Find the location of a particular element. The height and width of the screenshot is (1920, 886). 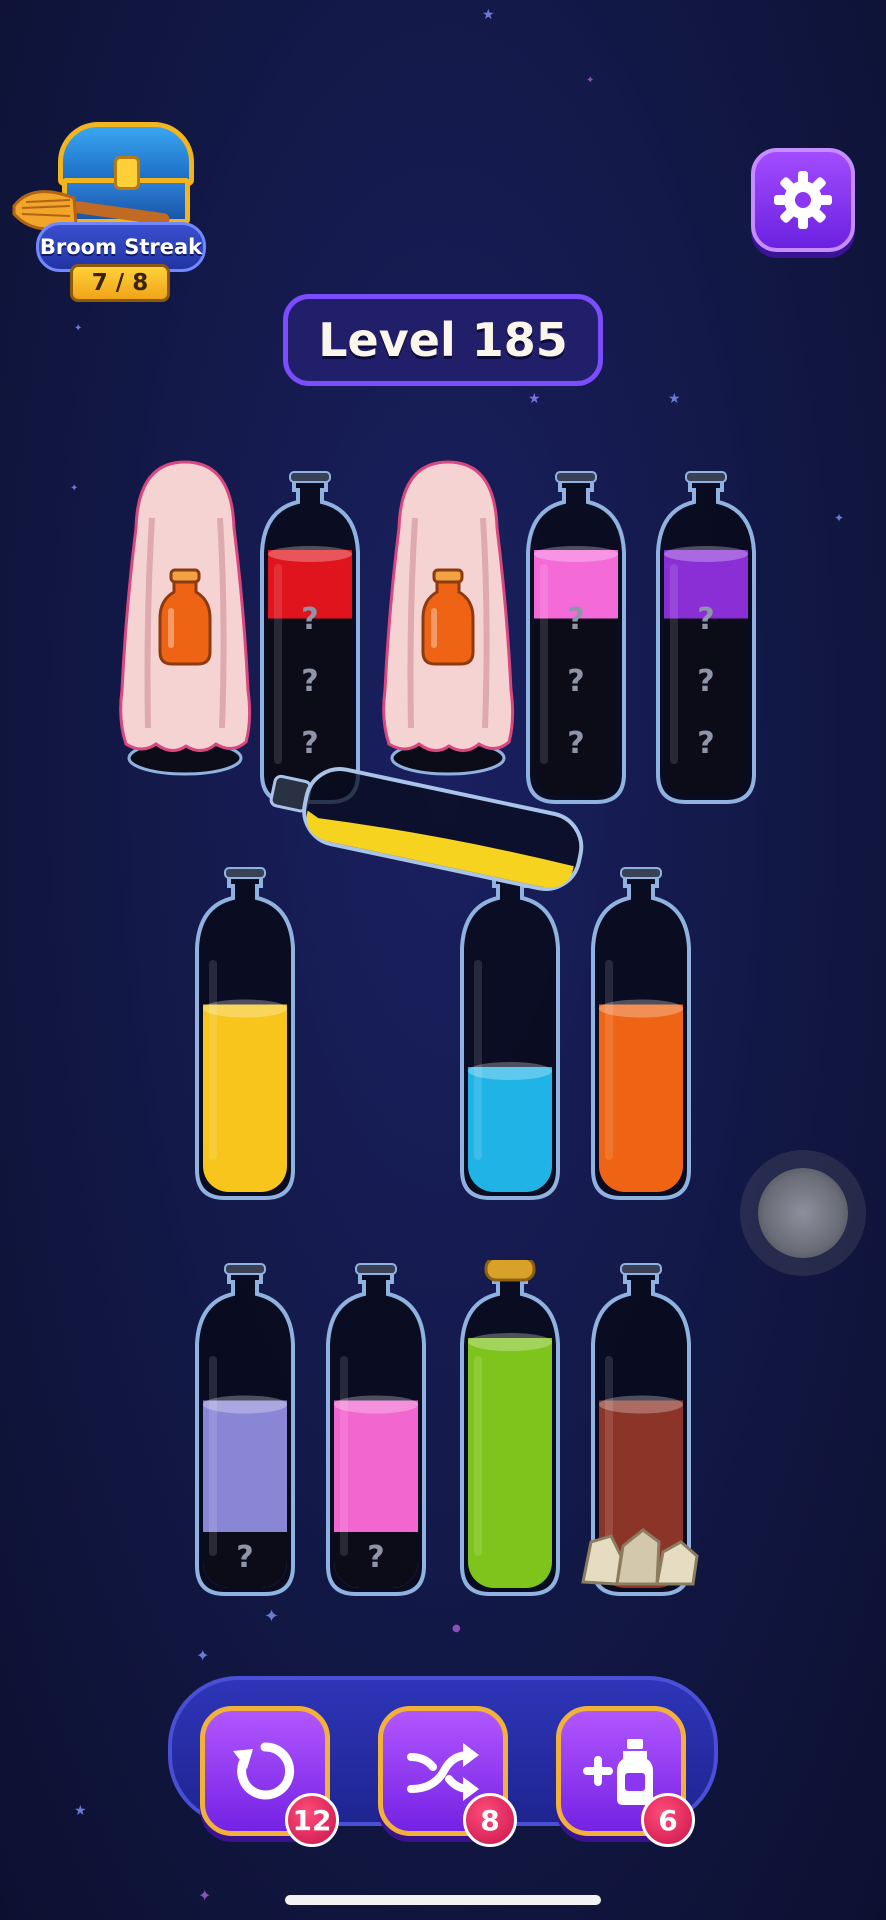

pouring-bottle is located at coordinates (428, 831).